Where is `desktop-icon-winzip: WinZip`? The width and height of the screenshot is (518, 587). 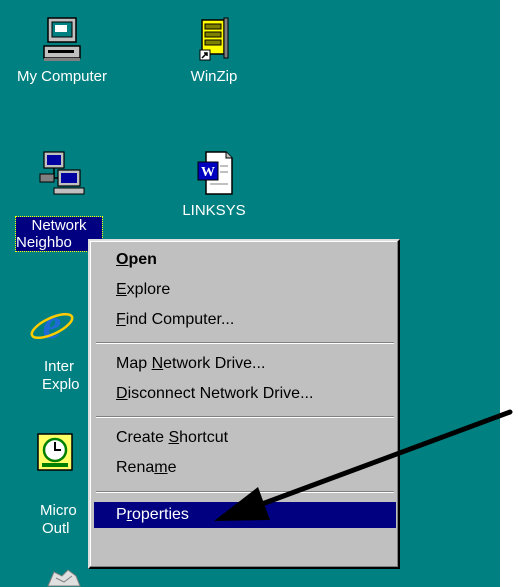
desktop-icon-winzip: WinZip is located at coordinates (214, 56).